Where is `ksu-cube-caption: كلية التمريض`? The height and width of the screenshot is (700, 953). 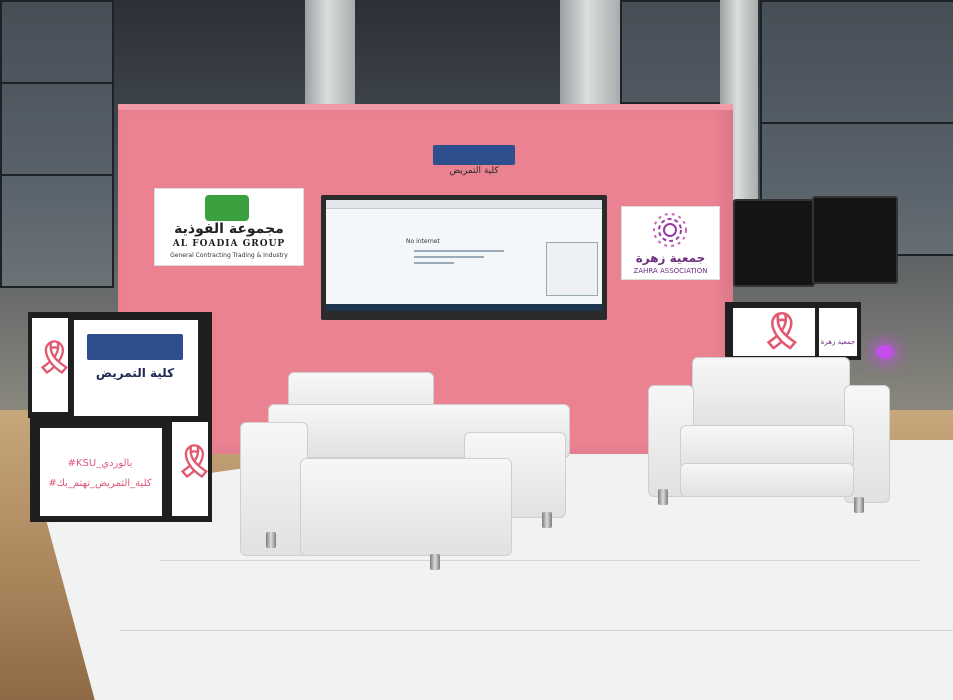
ksu-cube-caption: كلية التمريض is located at coordinates (135, 373).